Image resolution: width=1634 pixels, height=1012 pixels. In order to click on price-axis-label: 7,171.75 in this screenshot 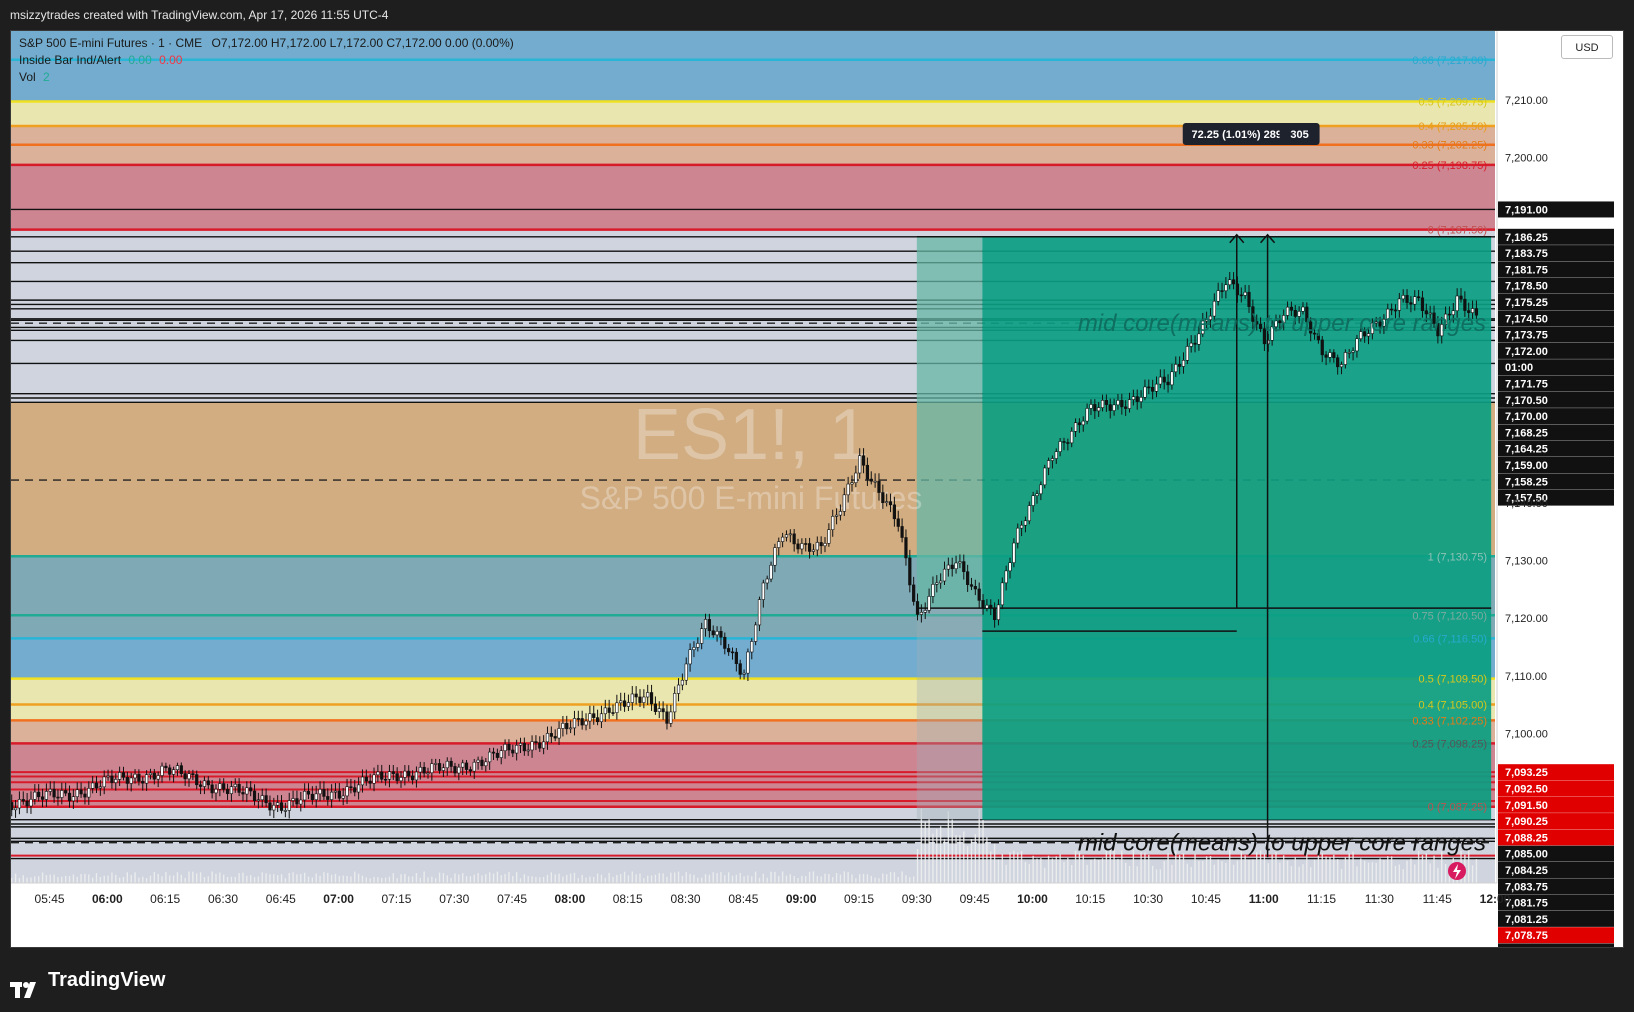, I will do `click(1526, 385)`.